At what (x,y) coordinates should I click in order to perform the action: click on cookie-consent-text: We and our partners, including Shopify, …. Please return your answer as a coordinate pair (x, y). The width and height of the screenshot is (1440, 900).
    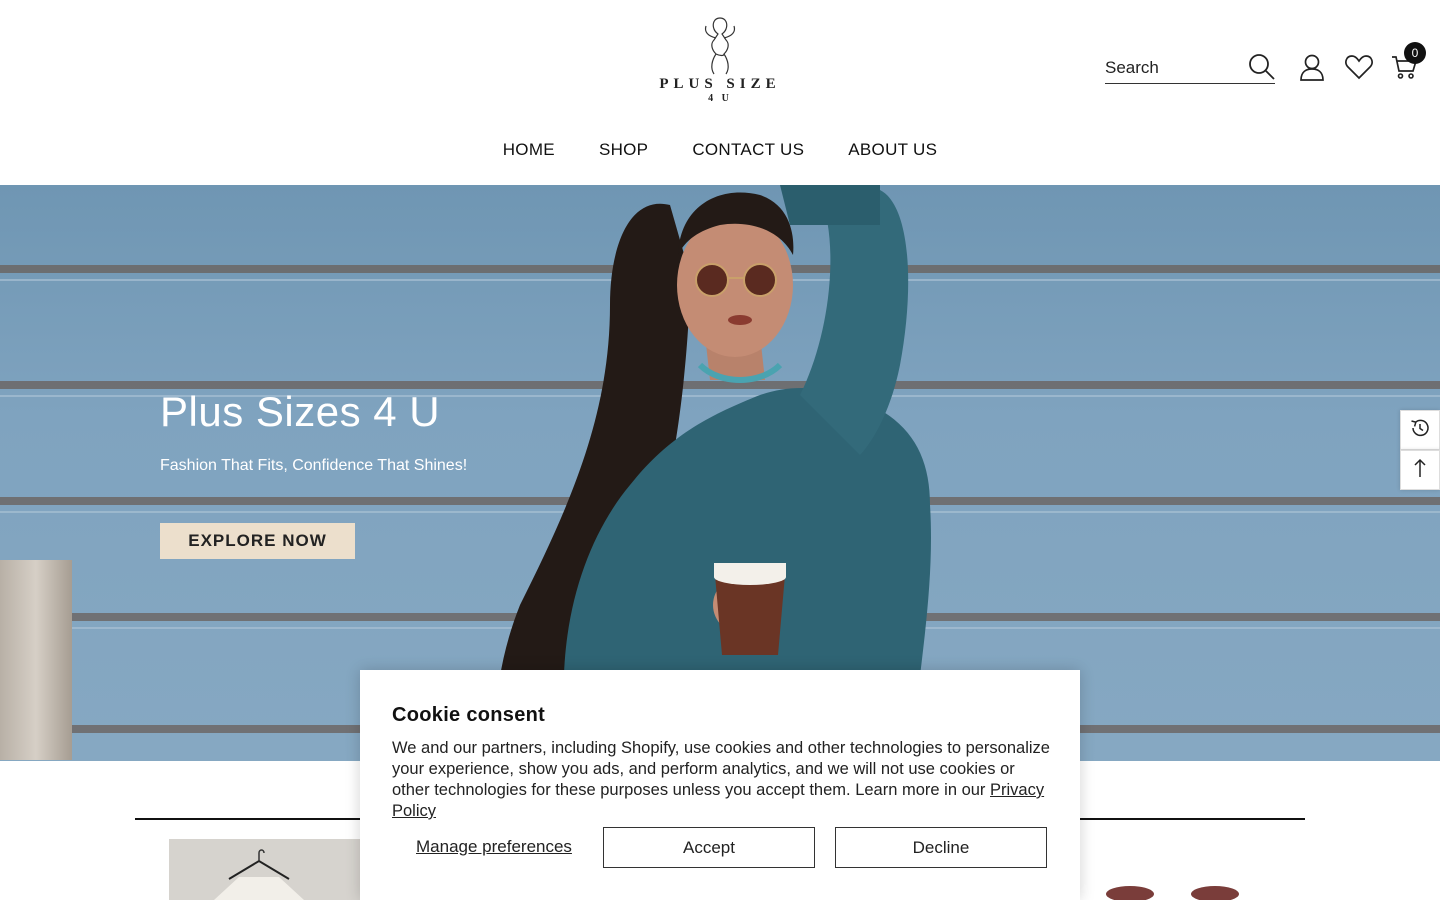
    Looking at the image, I should click on (722, 780).